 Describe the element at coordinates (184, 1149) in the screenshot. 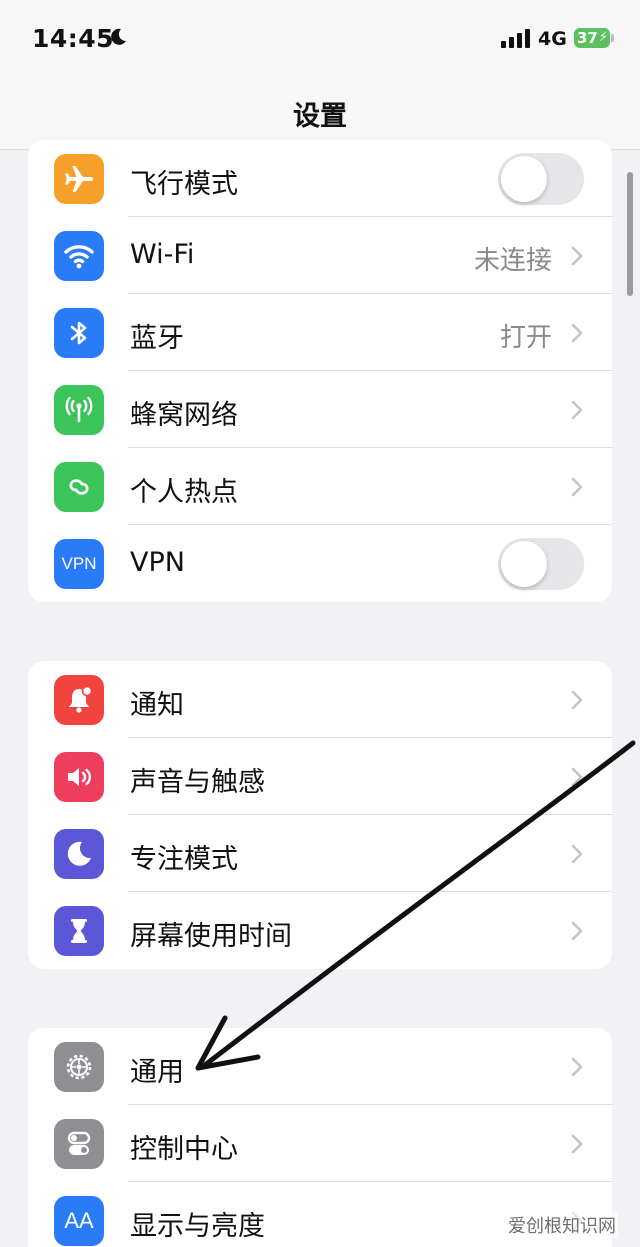

I see `settings-row-label: 控制中心` at that location.